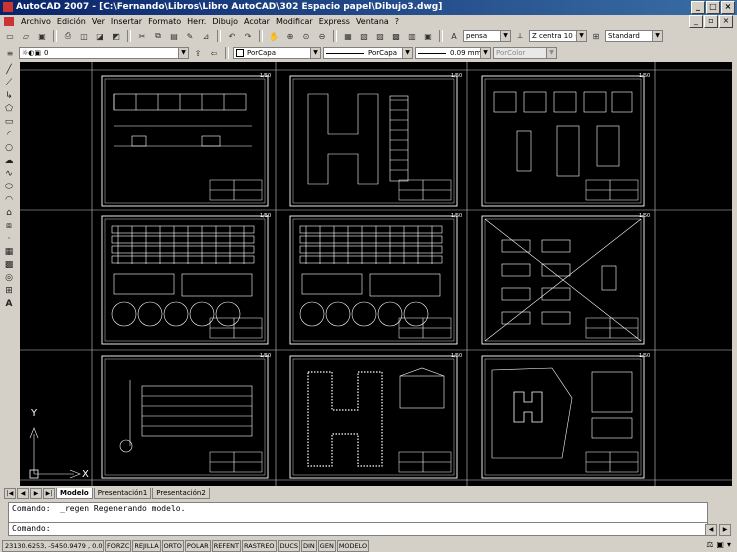 This screenshot has height=552, width=737. I want to click on table-style-icon: ⊞, so click(596, 36).